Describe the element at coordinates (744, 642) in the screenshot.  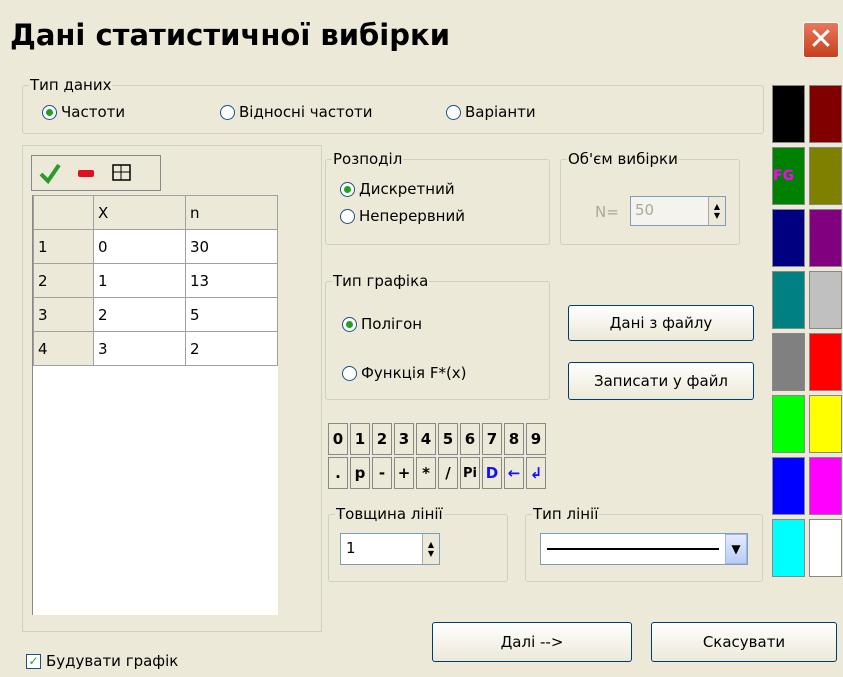
I see `cancel-button: Скасувати` at that location.